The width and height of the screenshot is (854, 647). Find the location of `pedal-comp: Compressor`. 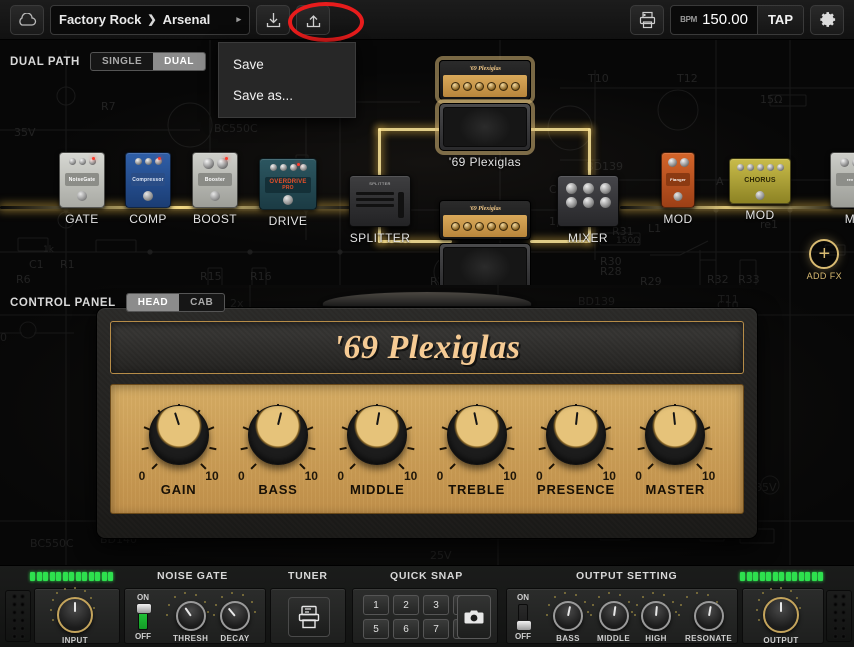

pedal-comp: Compressor is located at coordinates (148, 180).